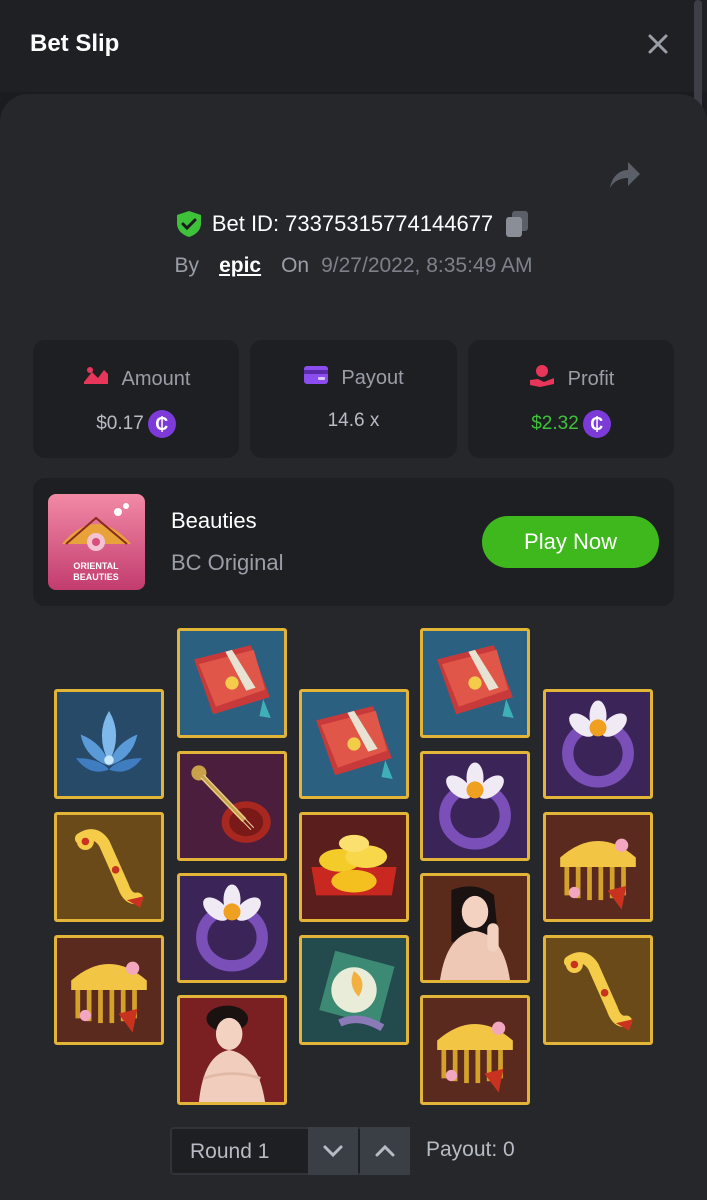  I want to click on symbol-lotus, so click(109, 744).